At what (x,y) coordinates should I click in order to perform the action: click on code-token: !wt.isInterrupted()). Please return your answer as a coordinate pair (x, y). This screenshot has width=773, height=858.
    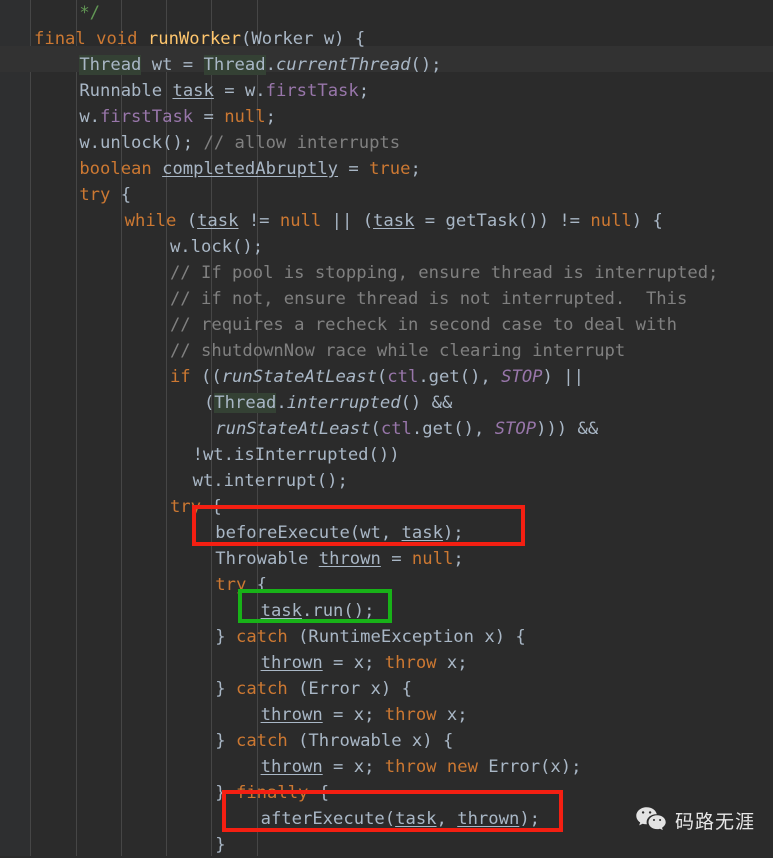
    Looking at the image, I should click on (296, 455).